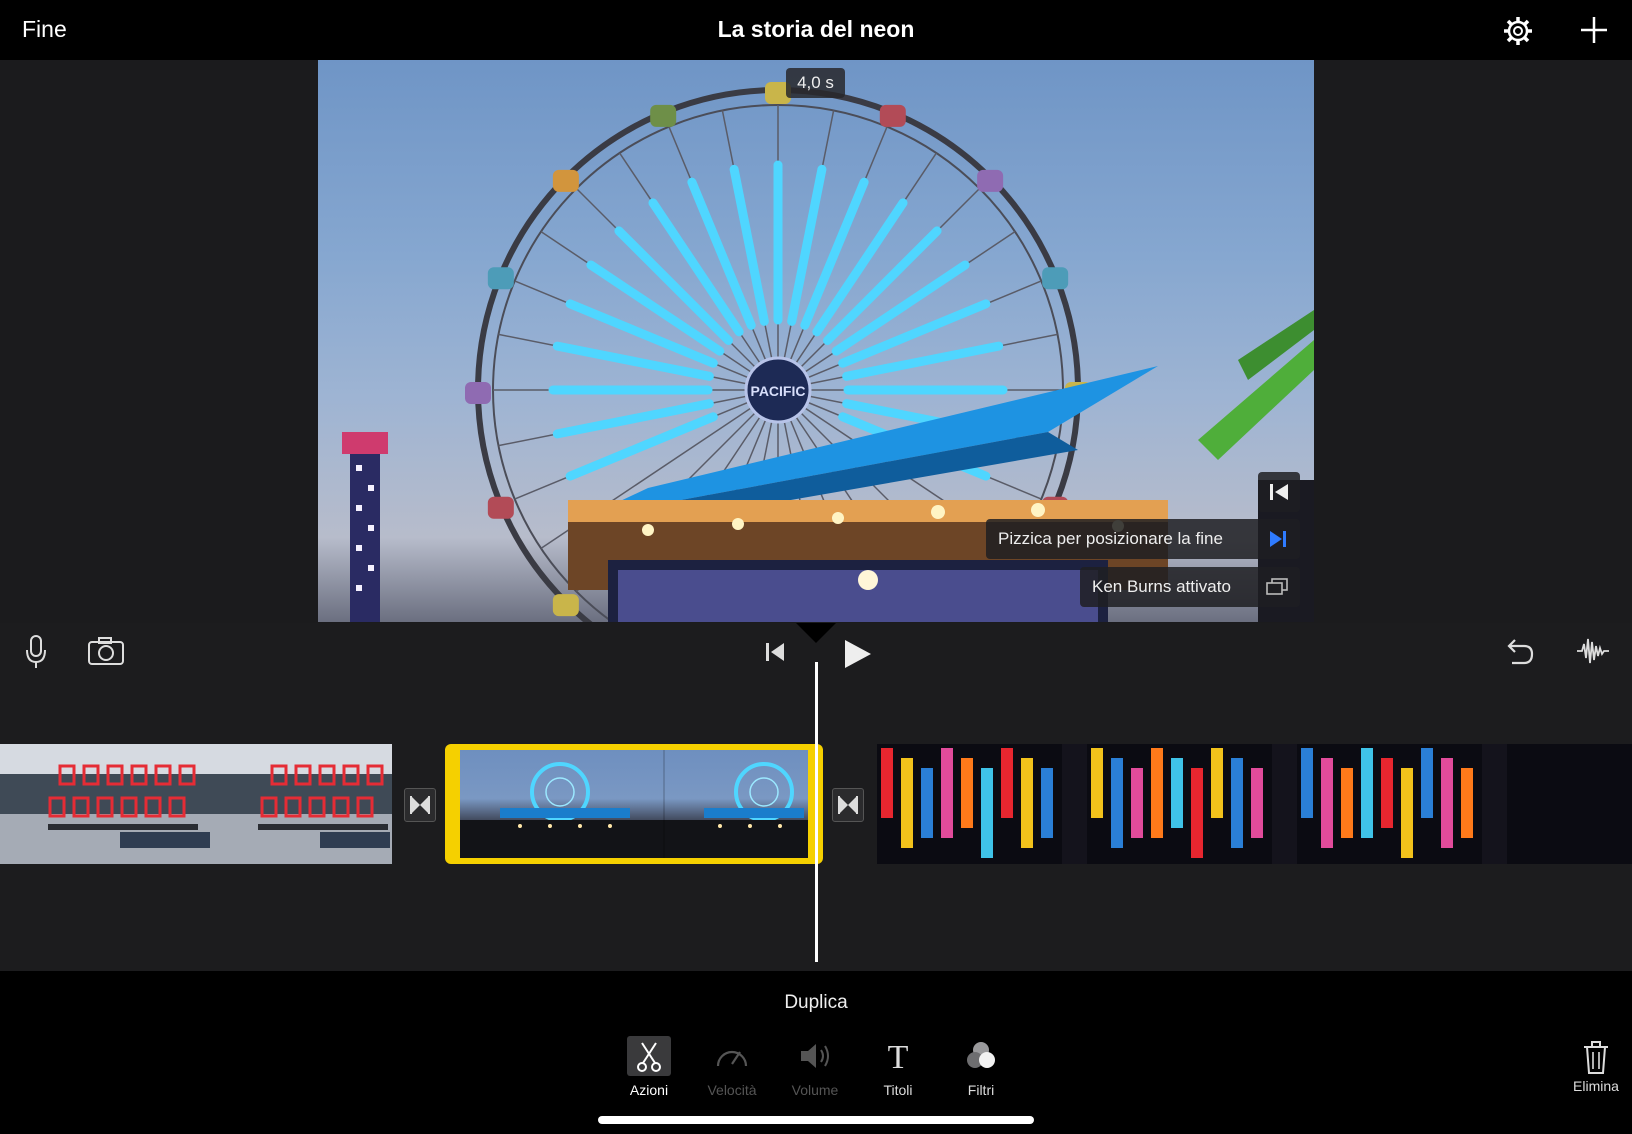 The image size is (1632, 1134). I want to click on pinch-hint: Pizzica per posizionare la fine, so click(1143, 539).